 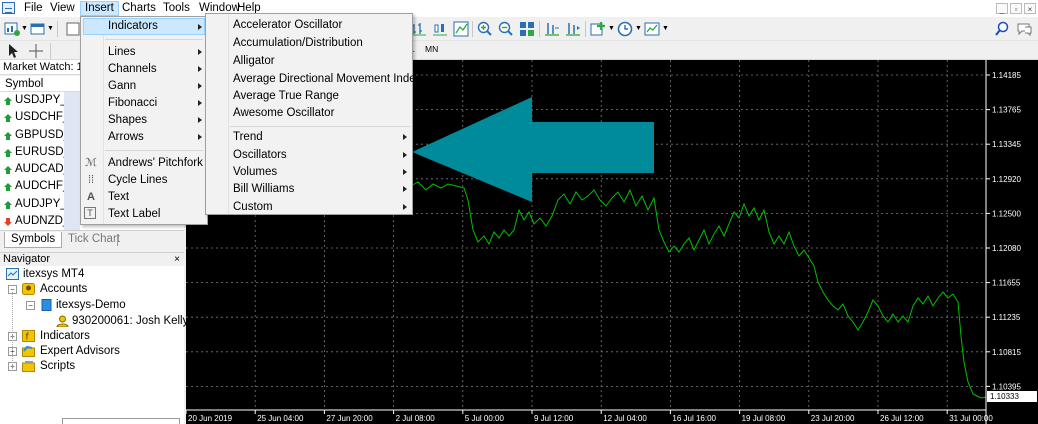 I want to click on cursor-icon, so click(x=14, y=51).